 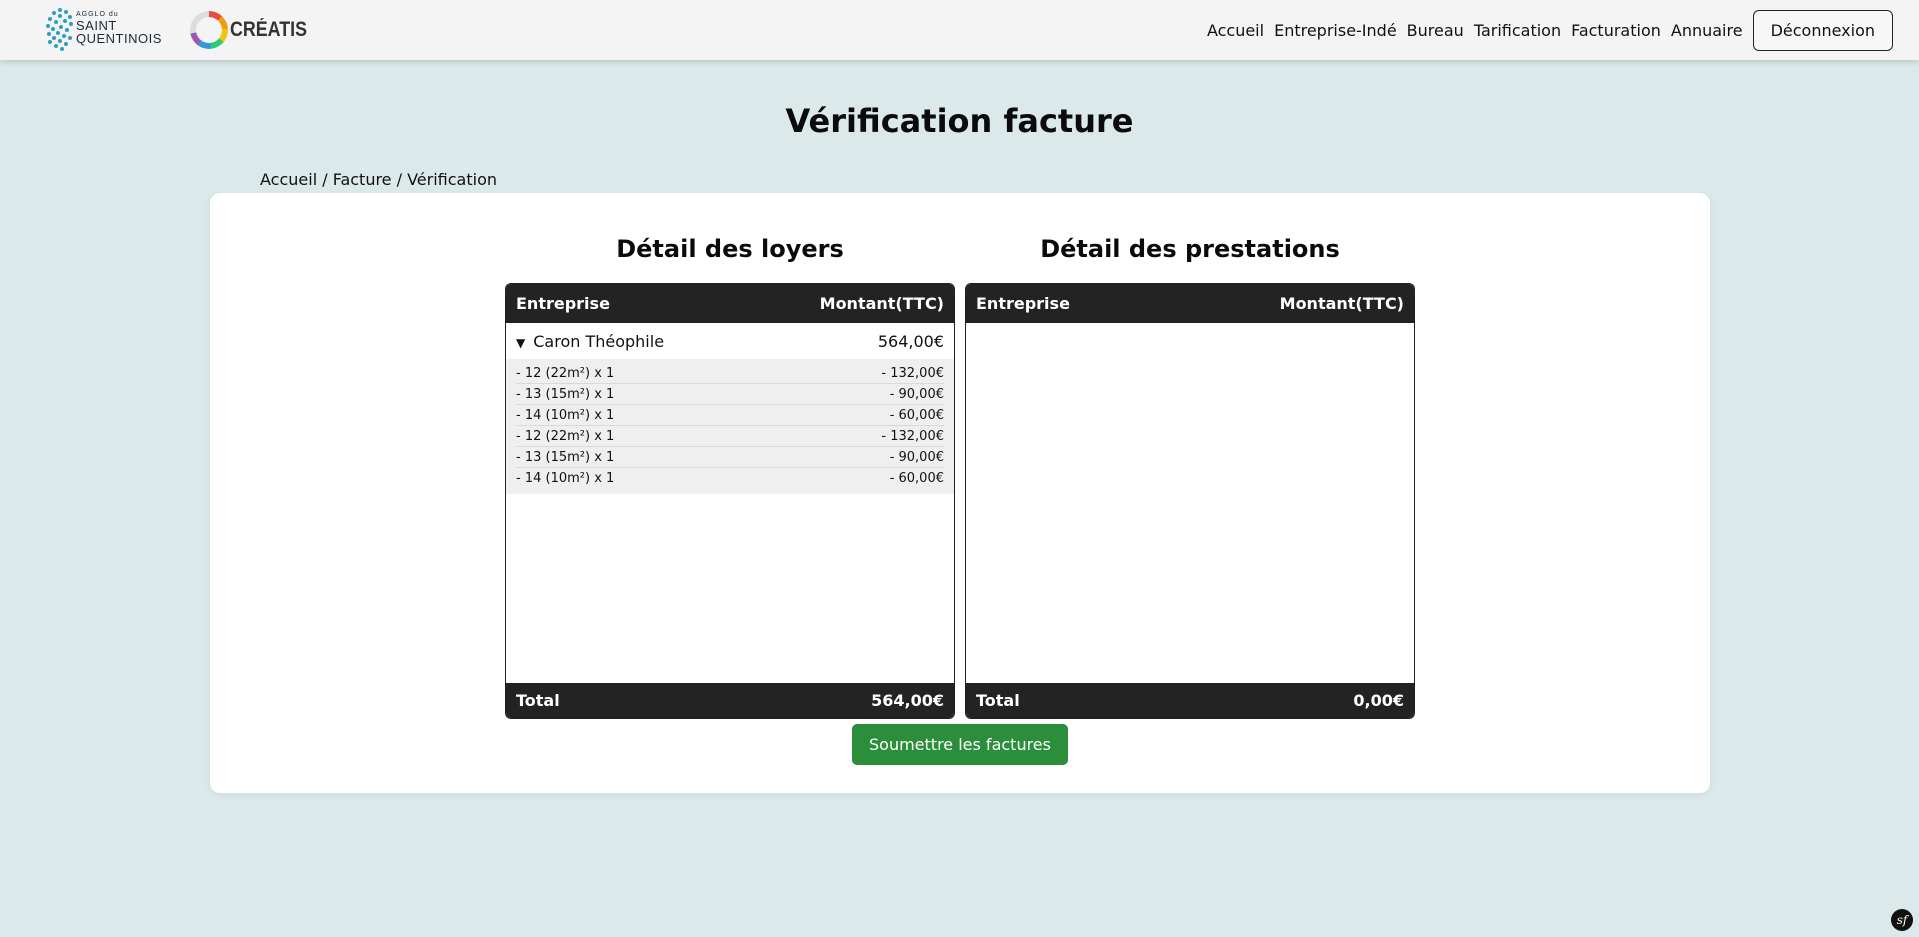 I want to click on loyers-table-header: Entreprise Montant(TTC), so click(x=730, y=303).